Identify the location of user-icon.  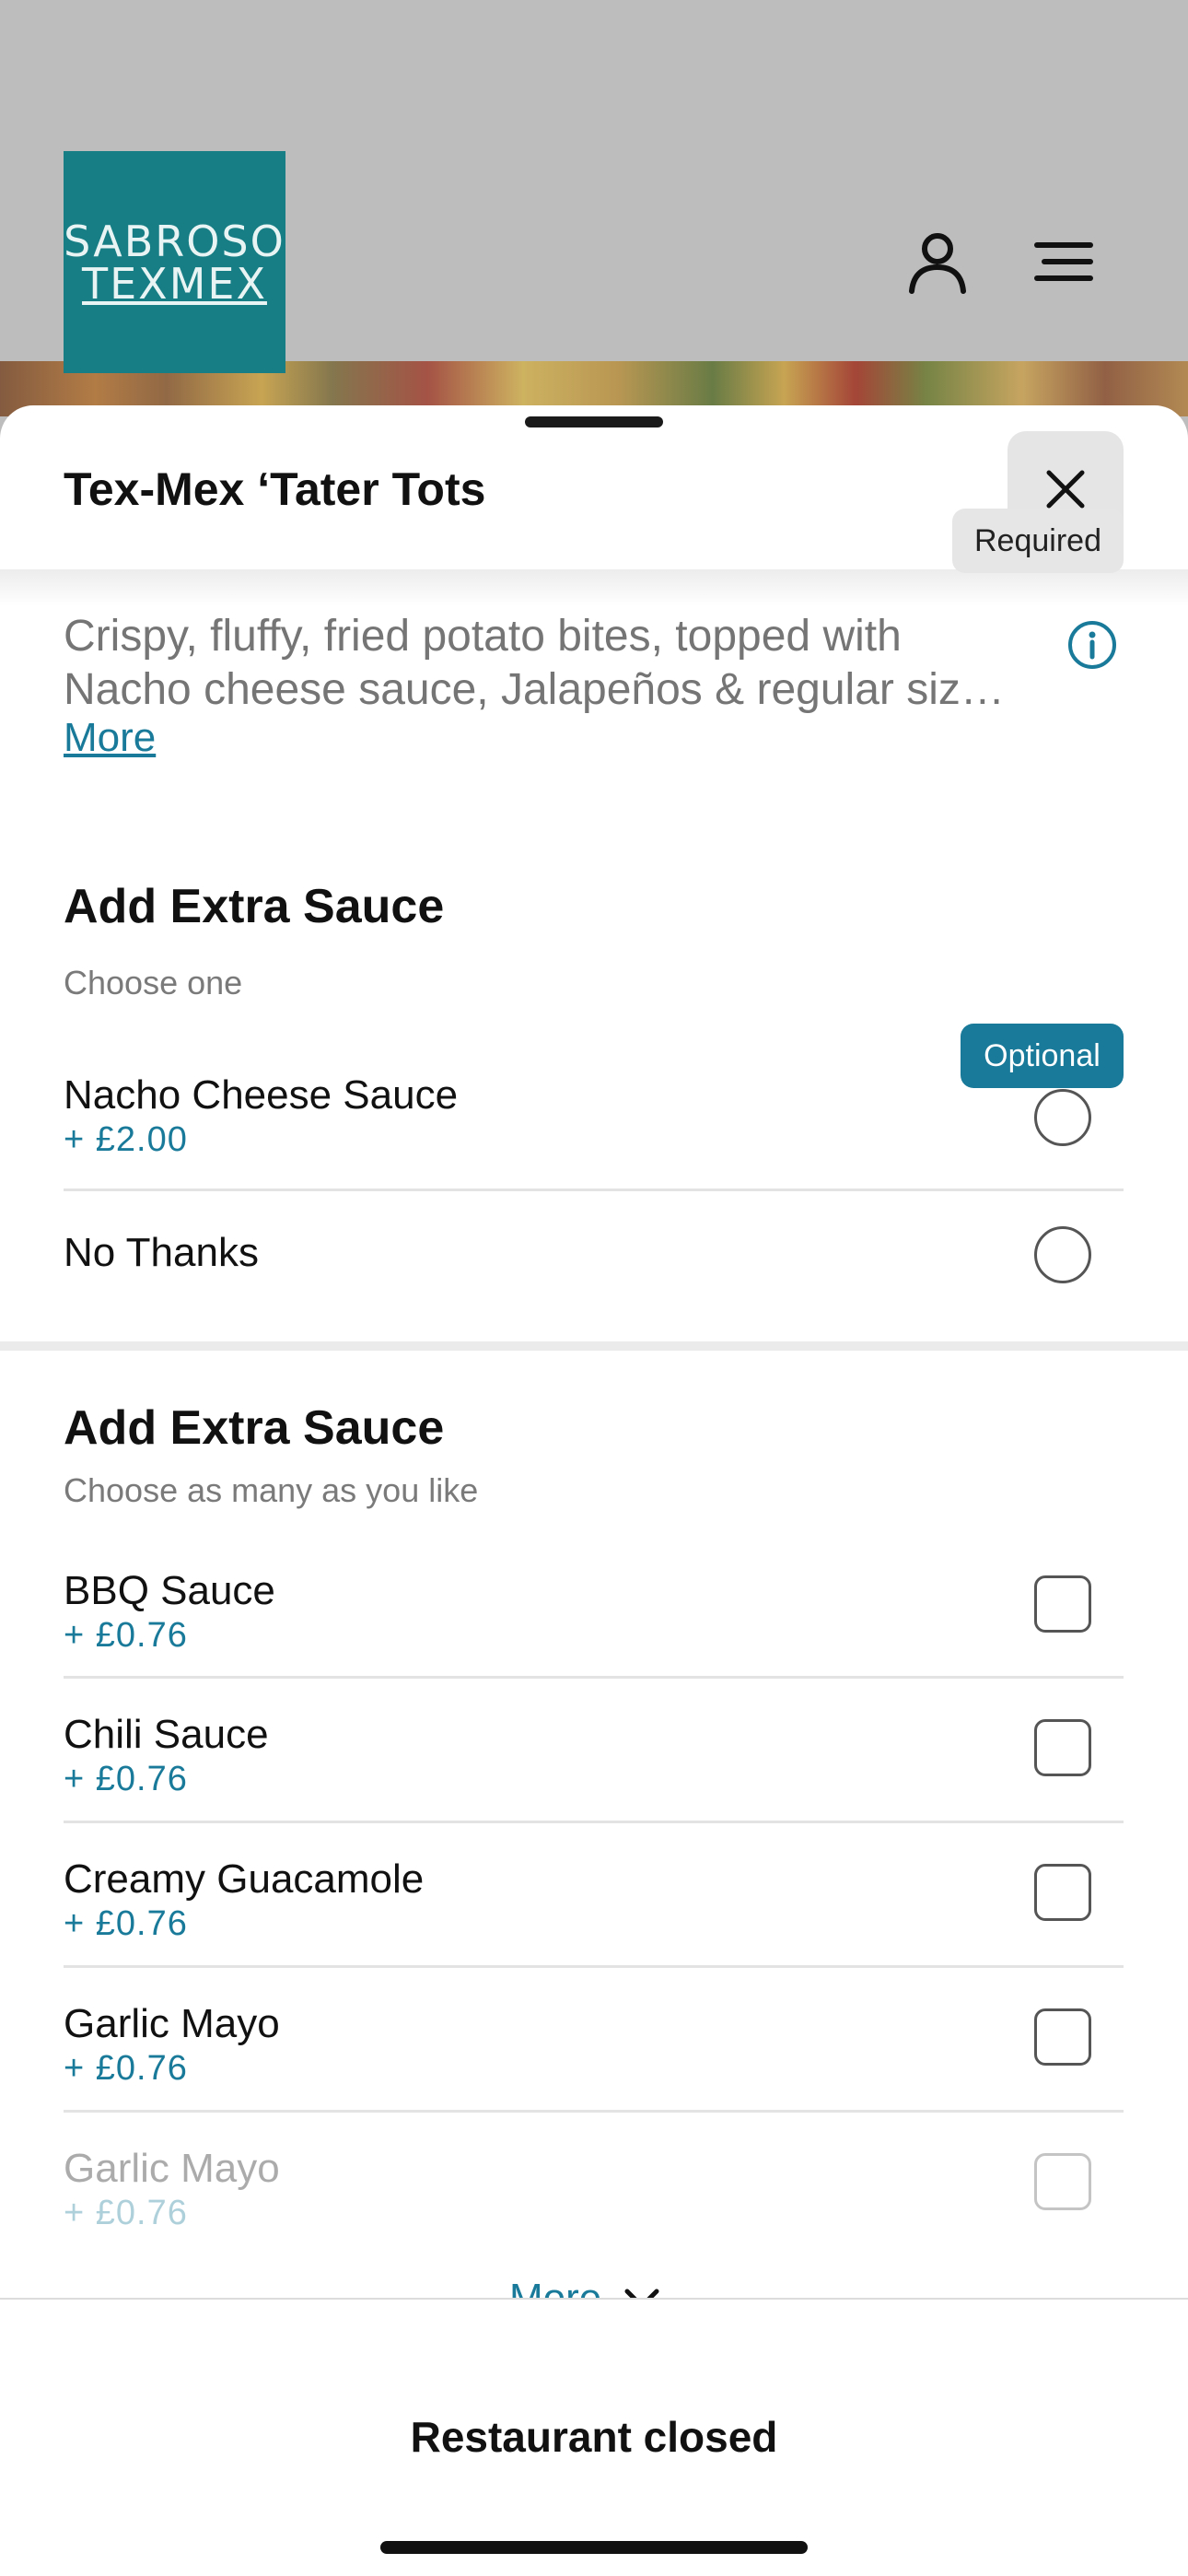
(937, 261).